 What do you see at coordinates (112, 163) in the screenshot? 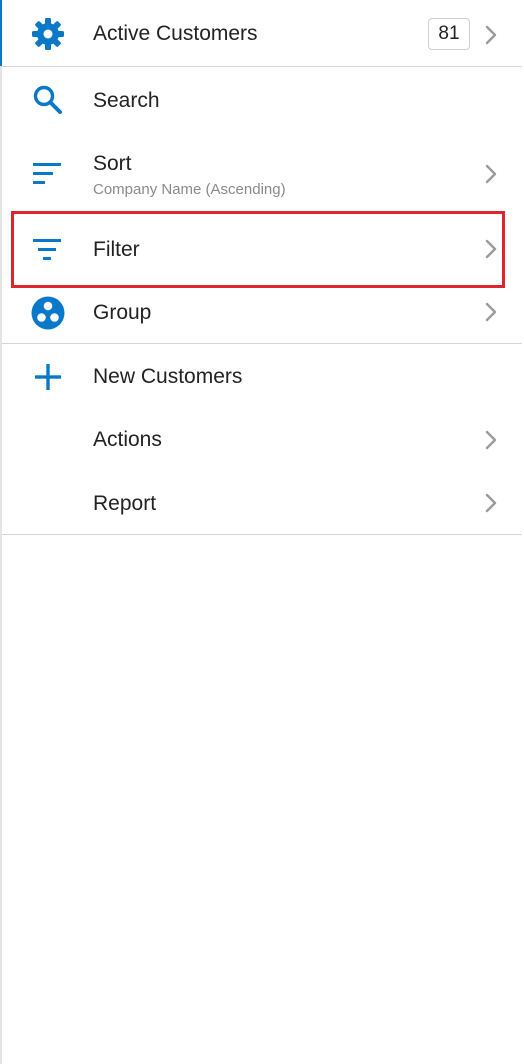
I see `sort-label: Sort` at bounding box center [112, 163].